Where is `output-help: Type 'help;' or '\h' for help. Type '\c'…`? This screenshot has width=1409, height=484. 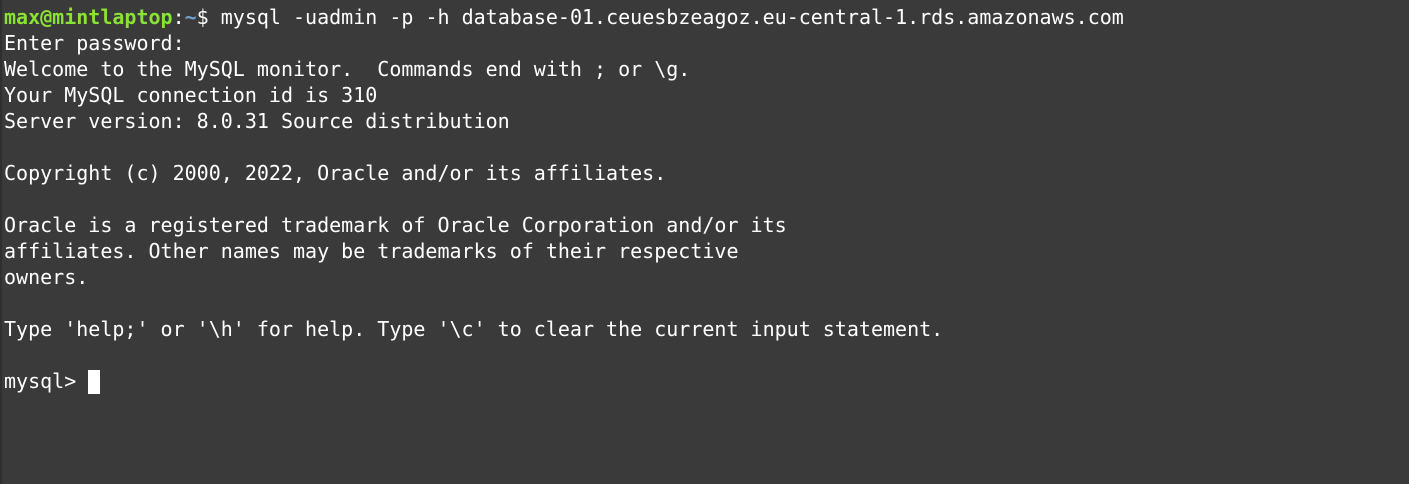 output-help: Type 'help;' or '\h' for help. Type '\c'… is located at coordinates (474, 329).